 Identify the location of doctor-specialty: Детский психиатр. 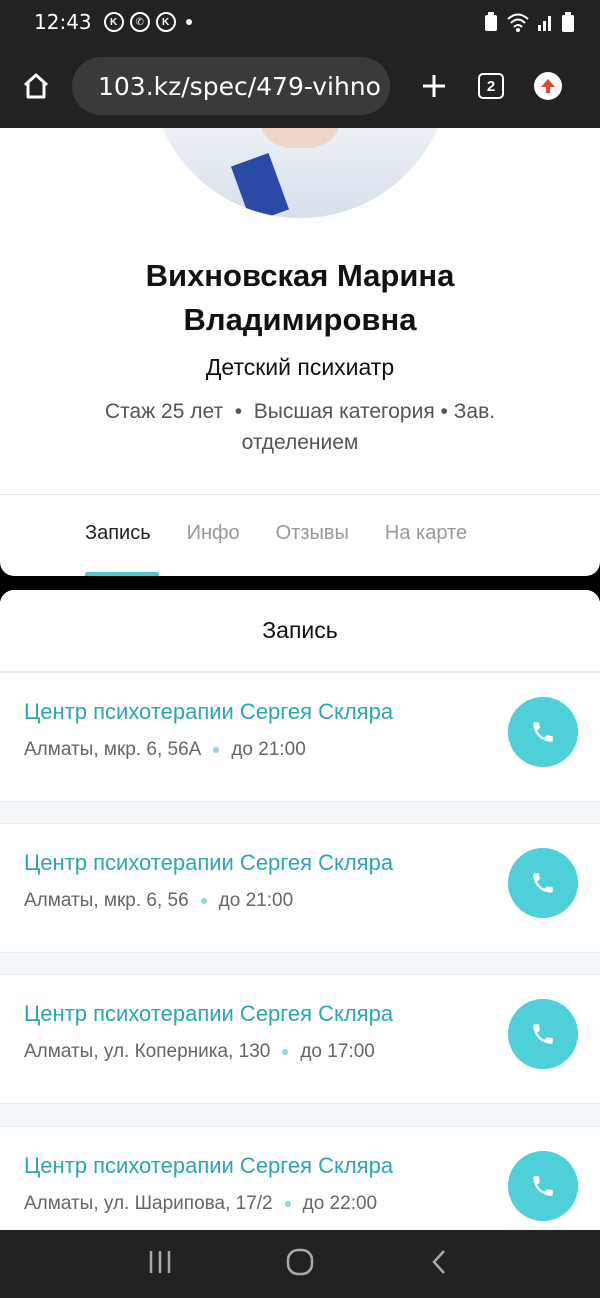
(300, 367).